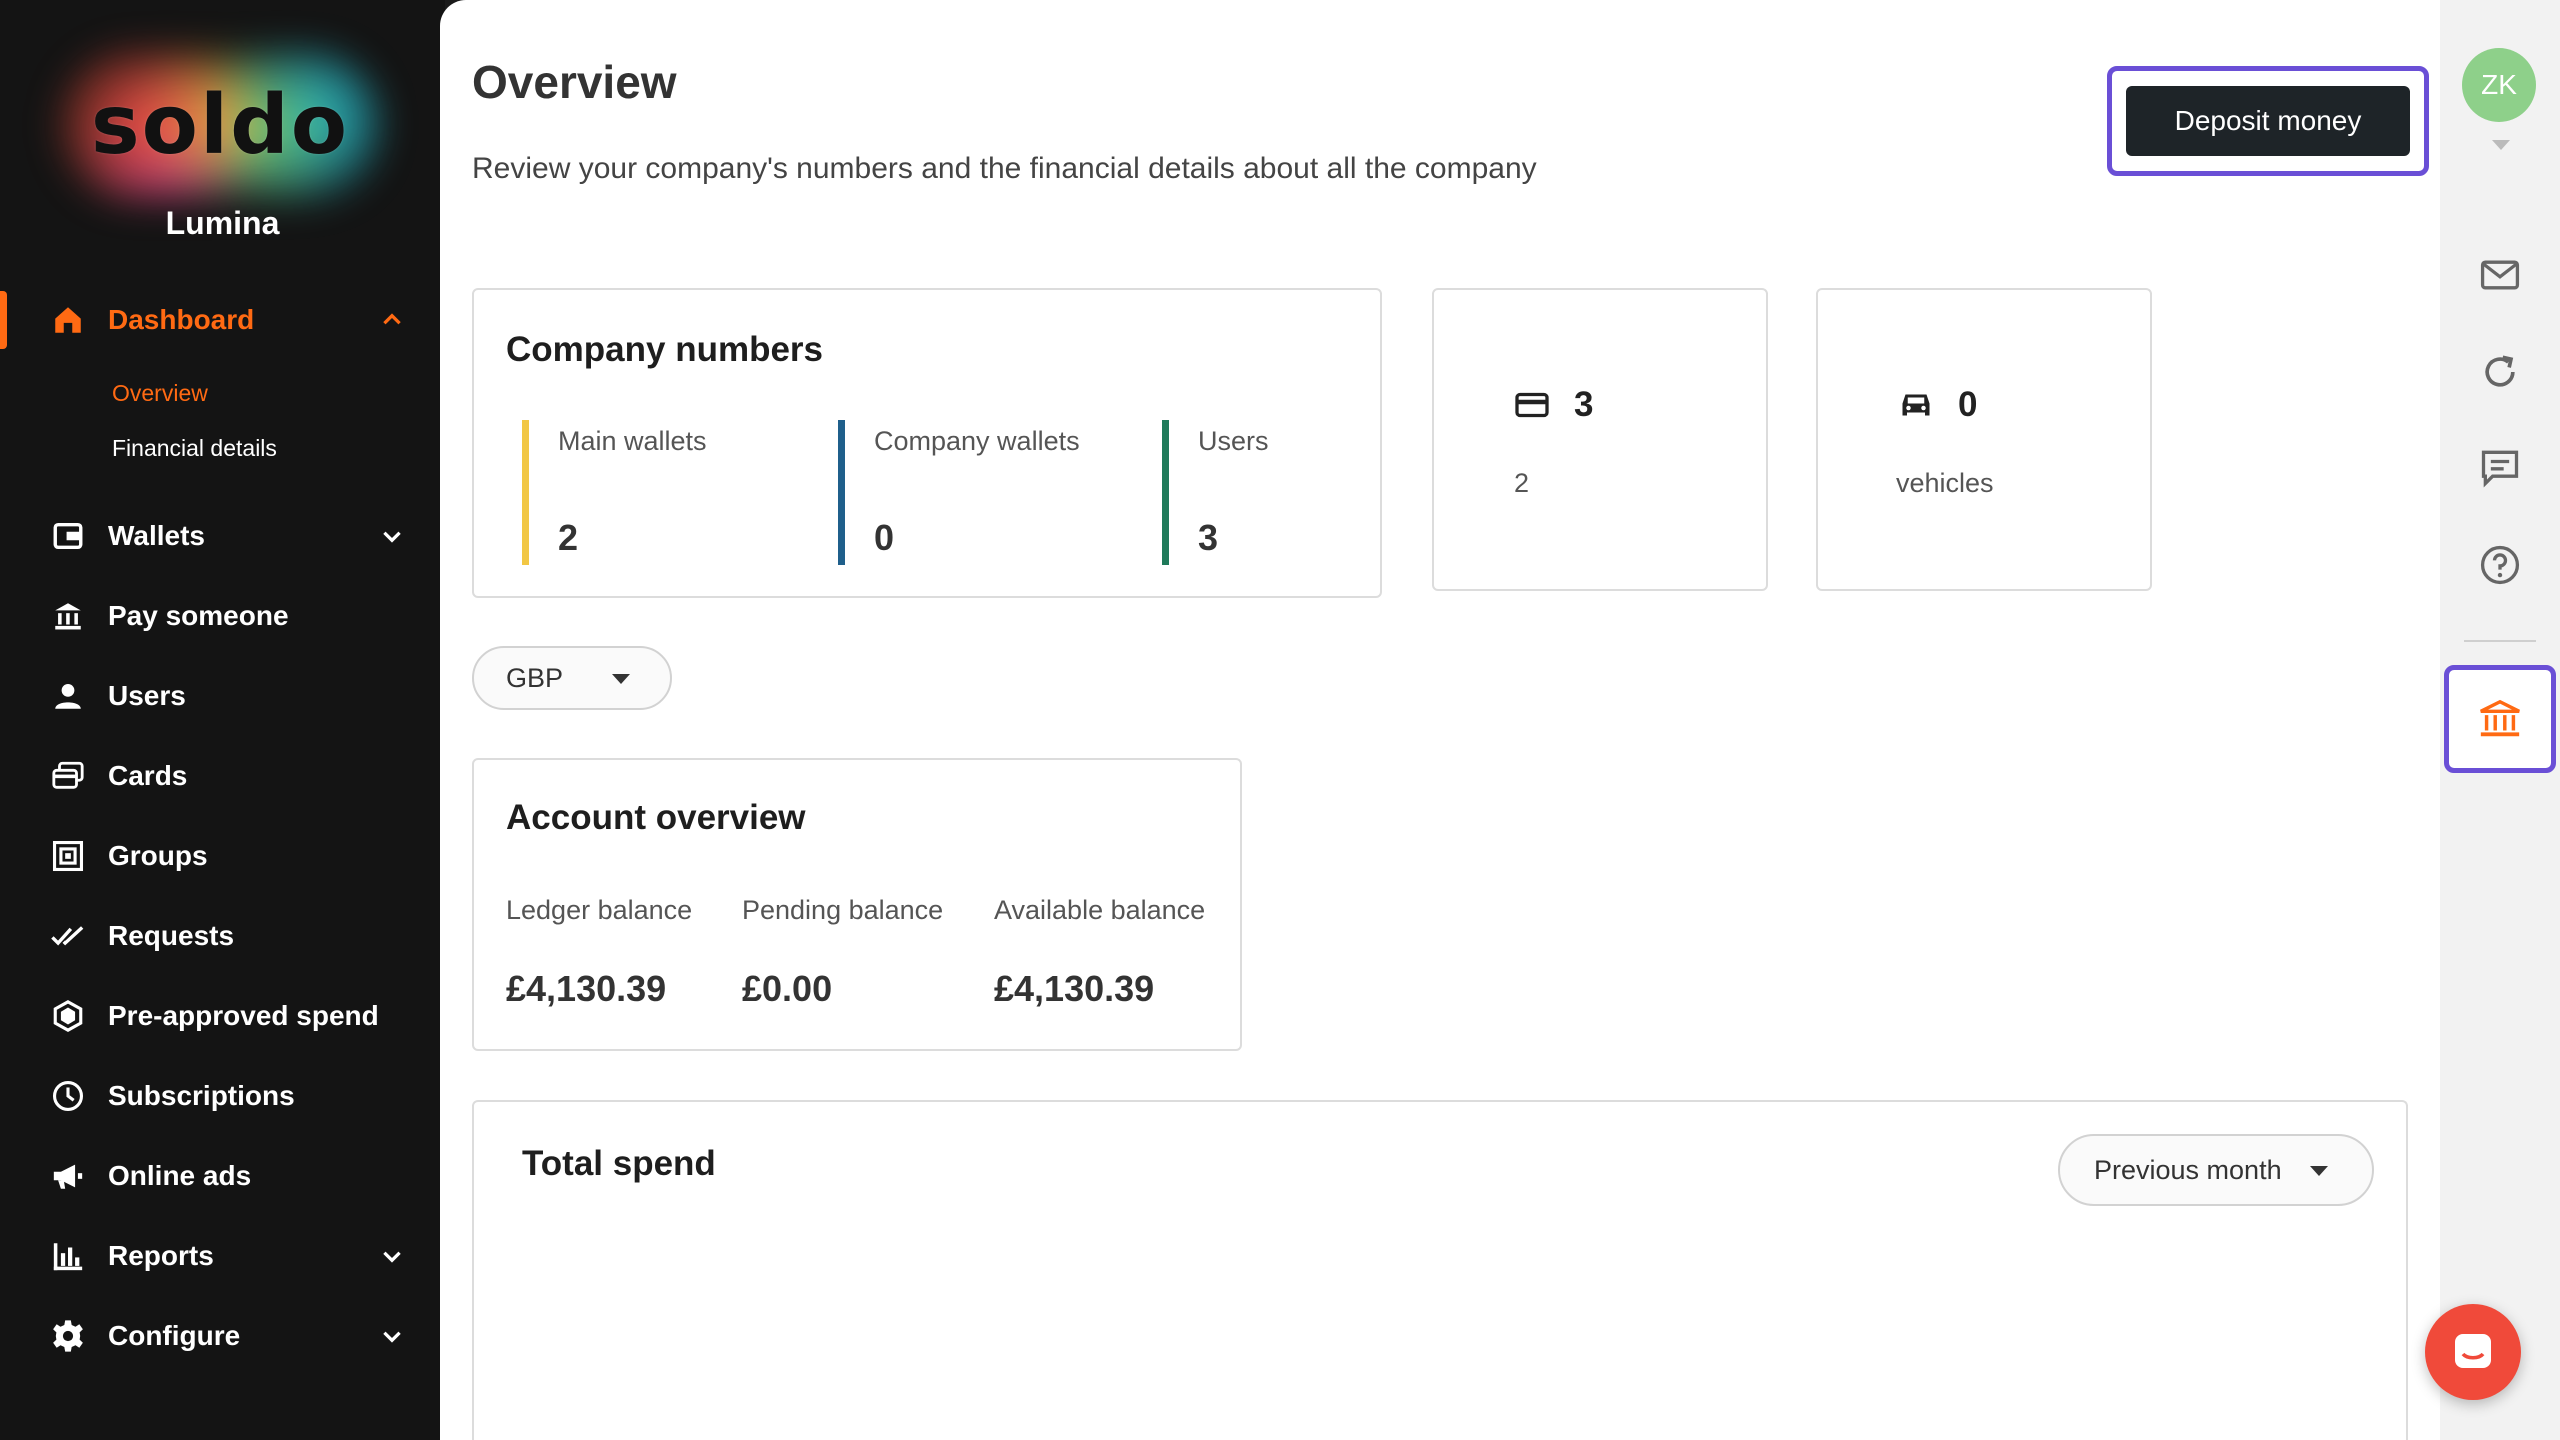 The image size is (2560, 1440). I want to click on sidebar-item-label: Pay someone, so click(198, 615).